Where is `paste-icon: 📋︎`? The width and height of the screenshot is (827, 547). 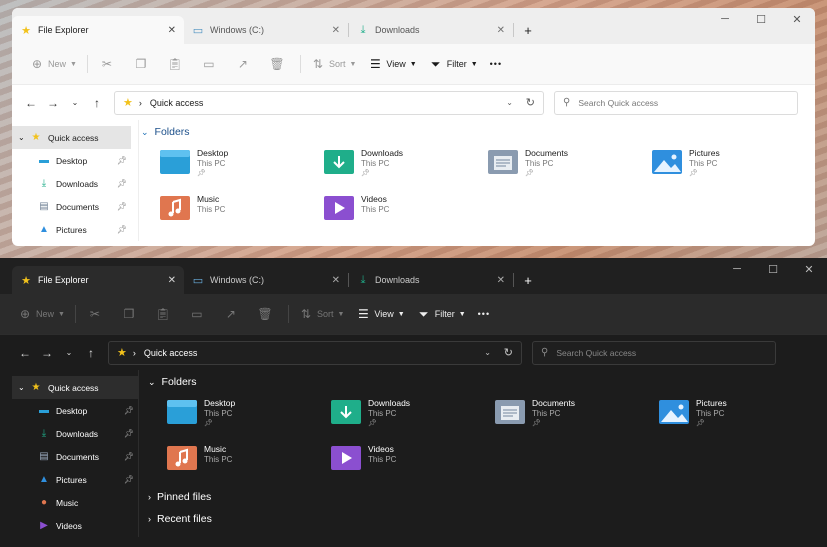 paste-icon: 📋︎ is located at coordinates (163, 314).